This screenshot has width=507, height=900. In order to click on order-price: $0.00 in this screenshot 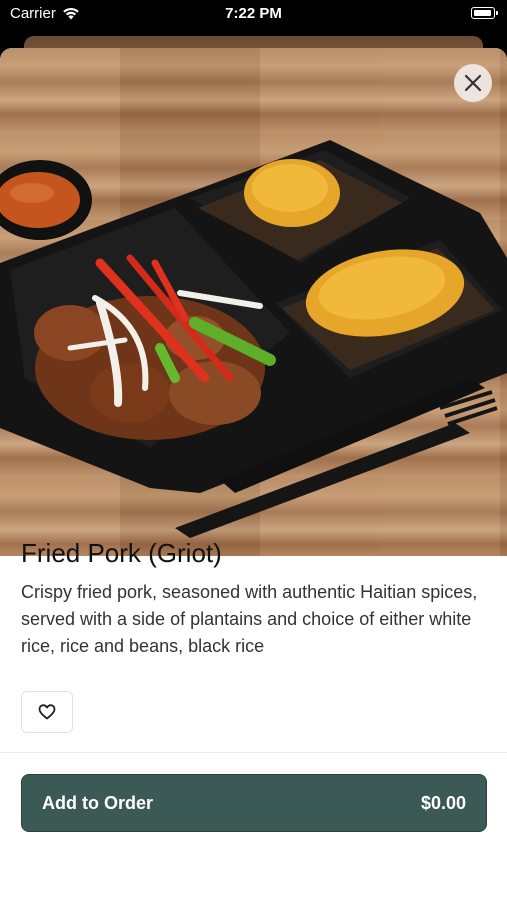, I will do `click(443, 802)`.